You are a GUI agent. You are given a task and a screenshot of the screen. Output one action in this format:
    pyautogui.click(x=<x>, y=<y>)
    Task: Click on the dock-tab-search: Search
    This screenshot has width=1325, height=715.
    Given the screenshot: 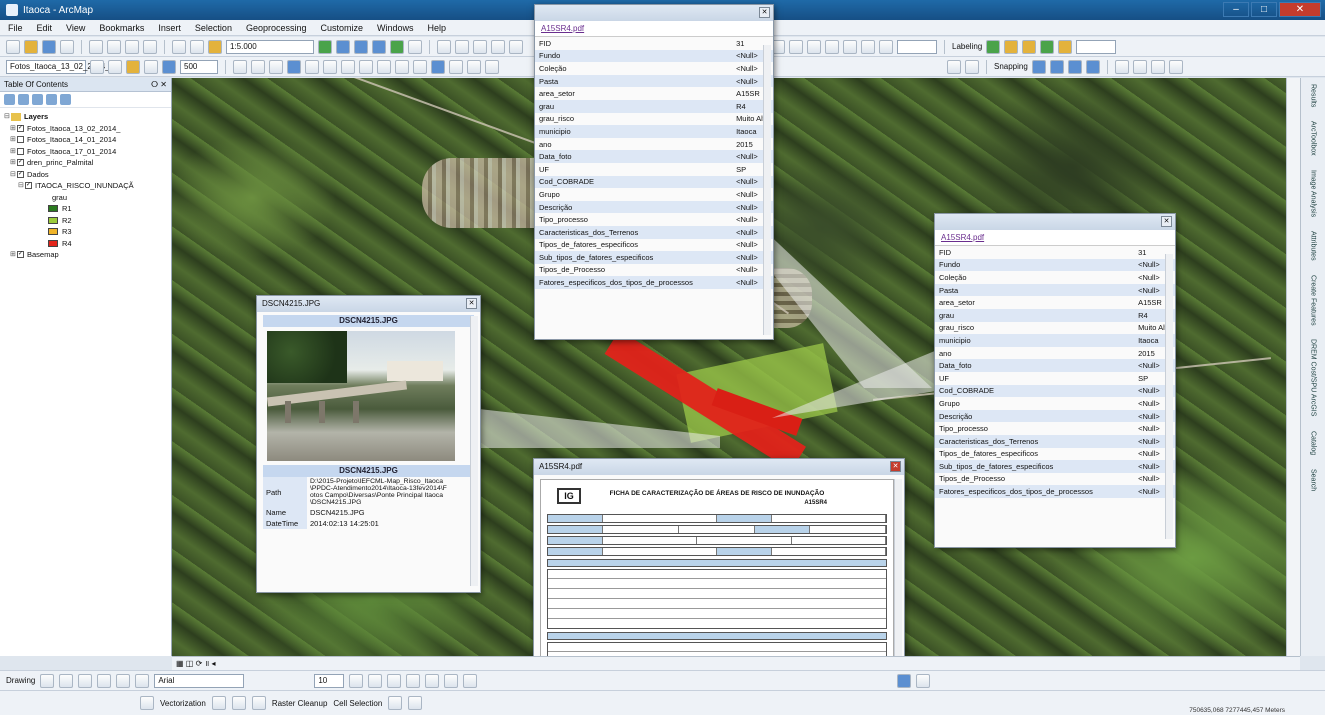 What is the action you would take?
    pyautogui.click(x=1313, y=480)
    